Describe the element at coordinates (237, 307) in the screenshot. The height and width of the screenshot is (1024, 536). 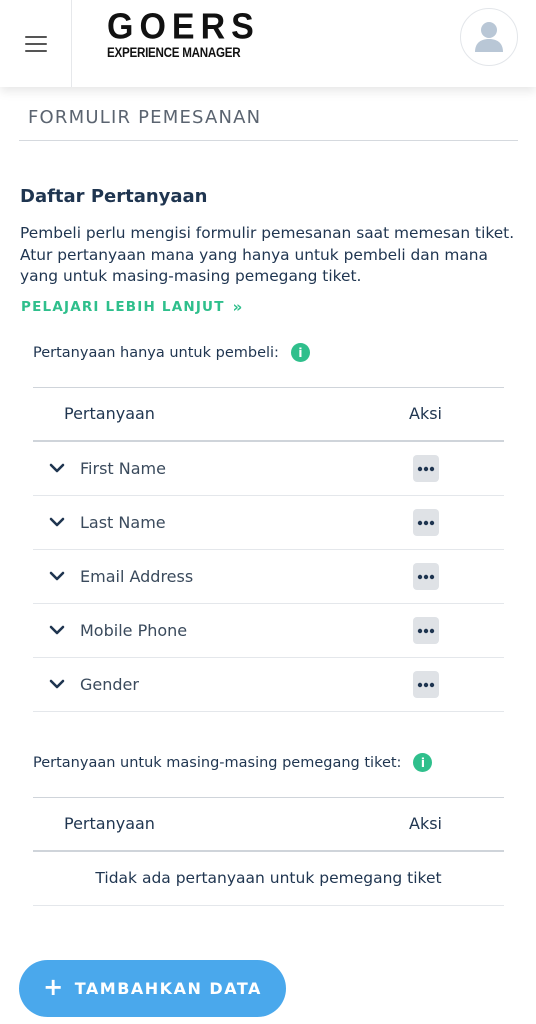
I see `double-chevron-right-icon: »` at that location.